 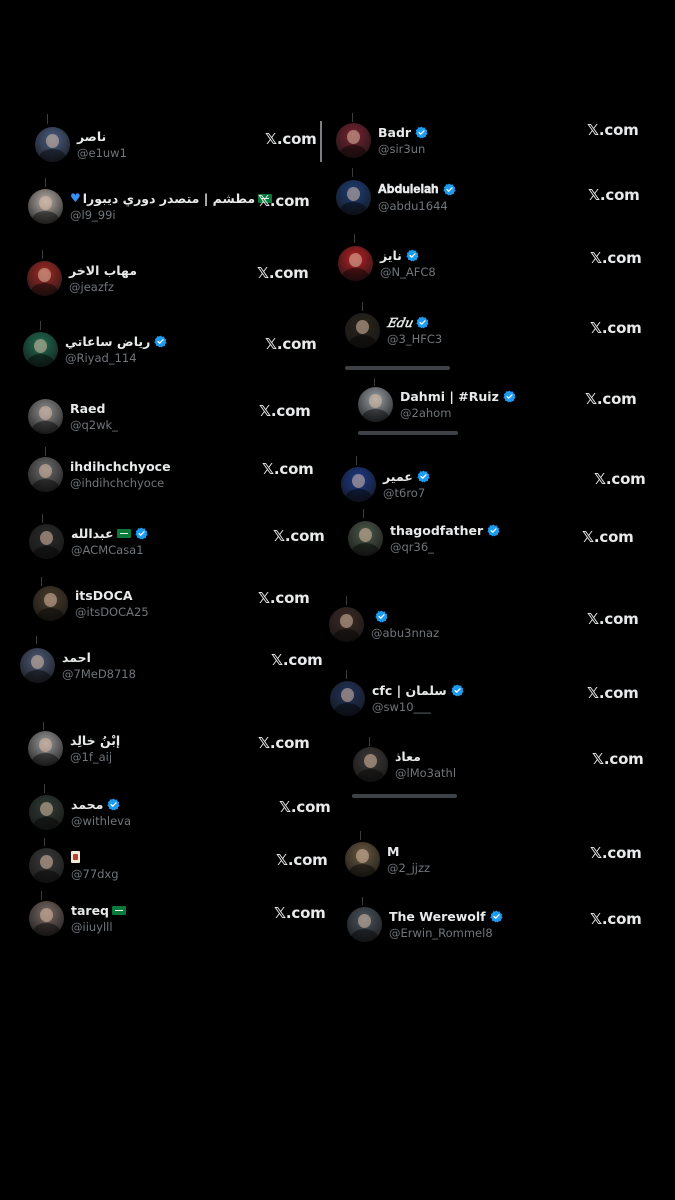 What do you see at coordinates (399, 322) in the screenshot?
I see `display-name: 𝐸𝑑𝑢` at bounding box center [399, 322].